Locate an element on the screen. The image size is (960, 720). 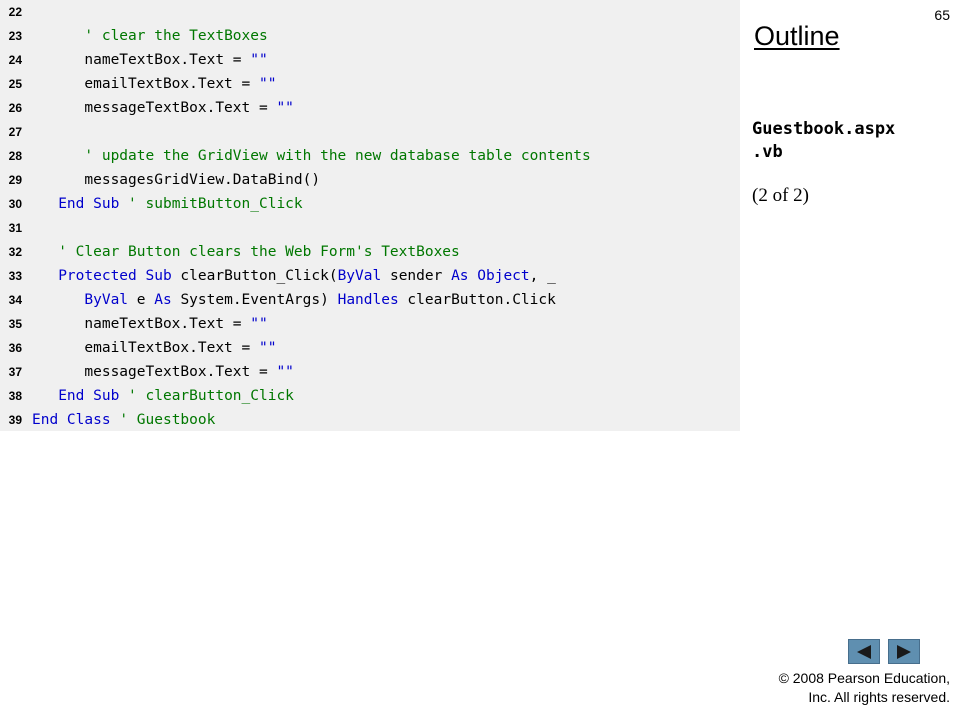
copyright-line1: © 2008 Pearson Education, is located at coordinates (864, 678).